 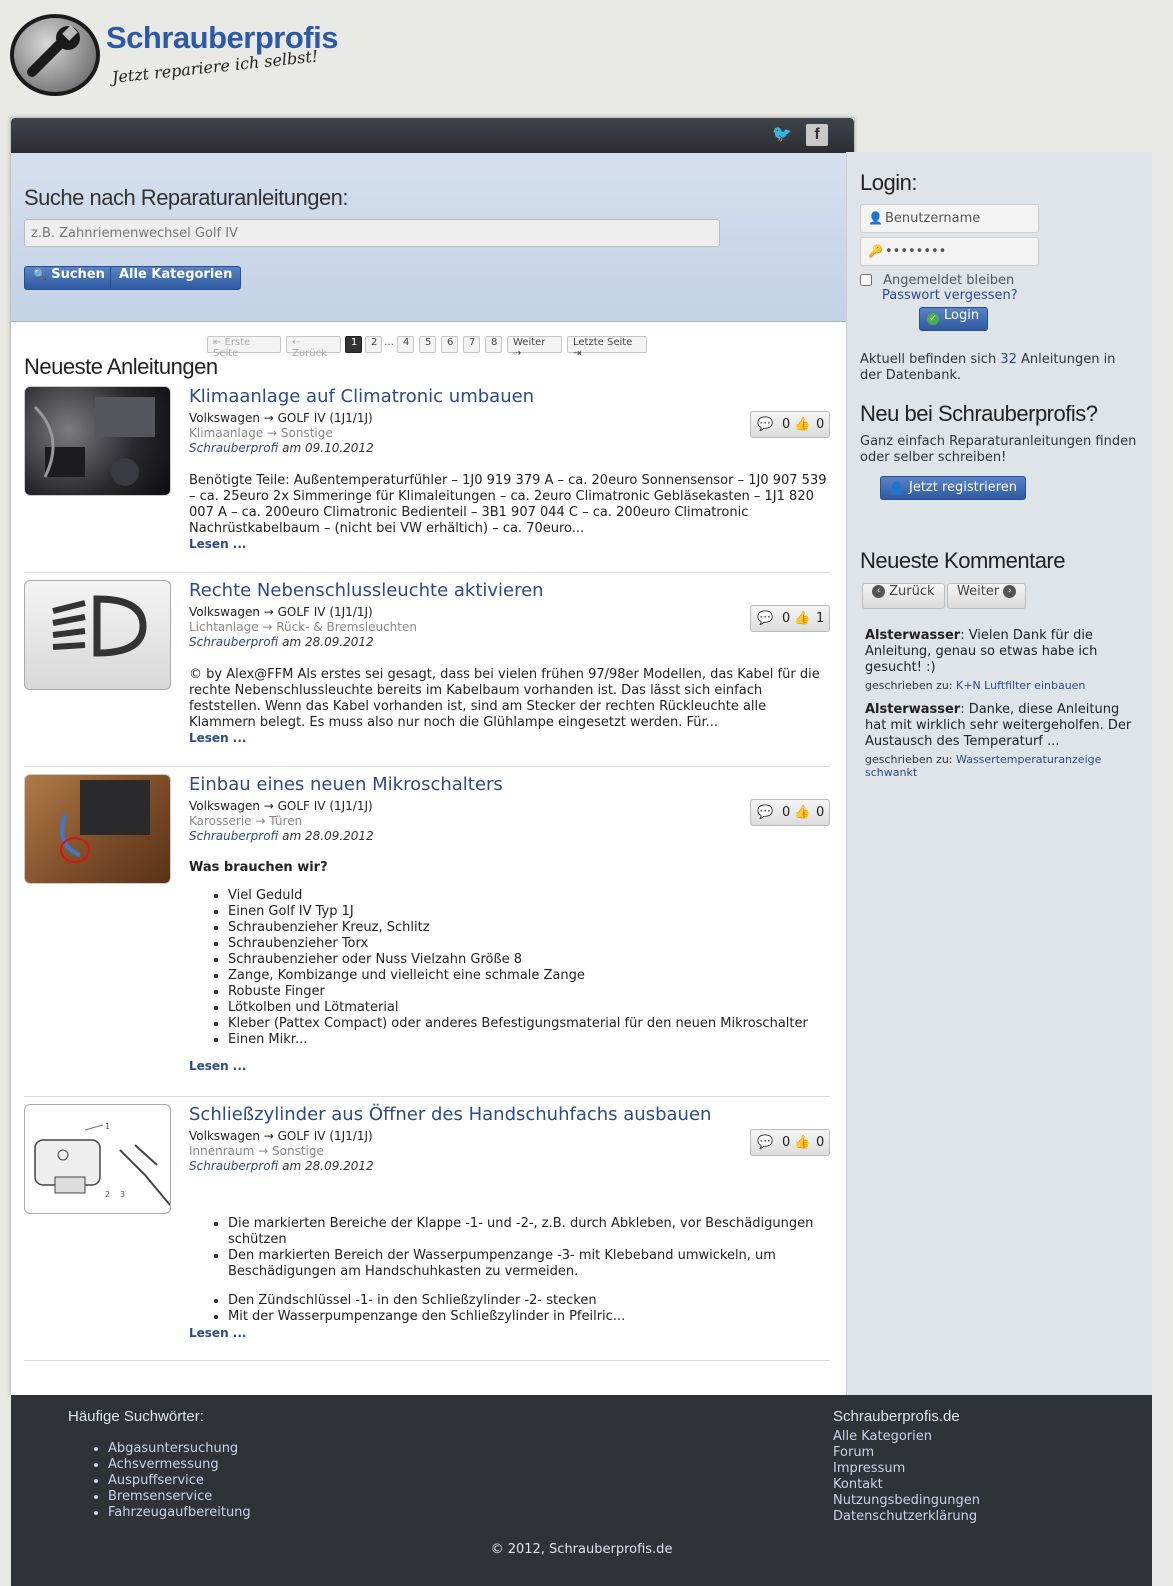 I want to click on page-6: 6, so click(x=449, y=344).